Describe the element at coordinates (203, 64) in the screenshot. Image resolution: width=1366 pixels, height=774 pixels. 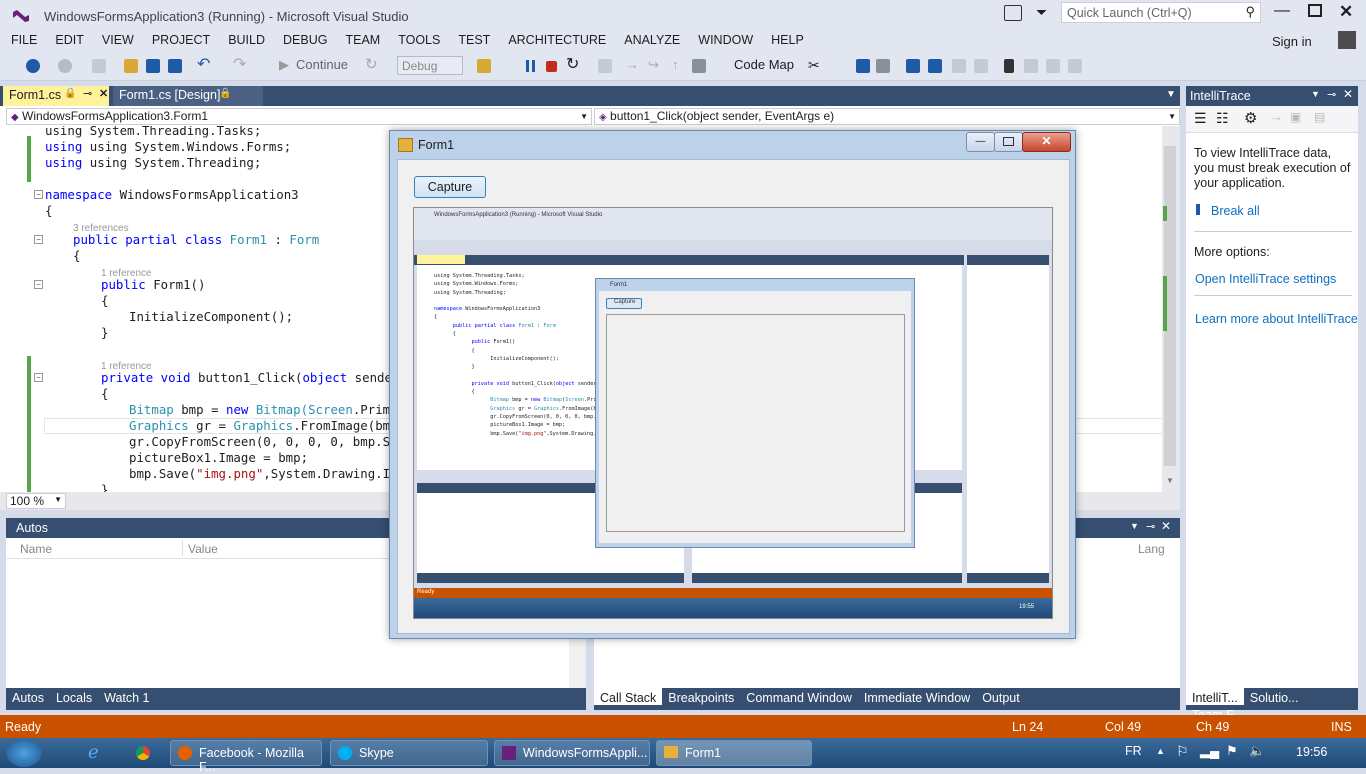
I see `undo-icon: ↶` at that location.